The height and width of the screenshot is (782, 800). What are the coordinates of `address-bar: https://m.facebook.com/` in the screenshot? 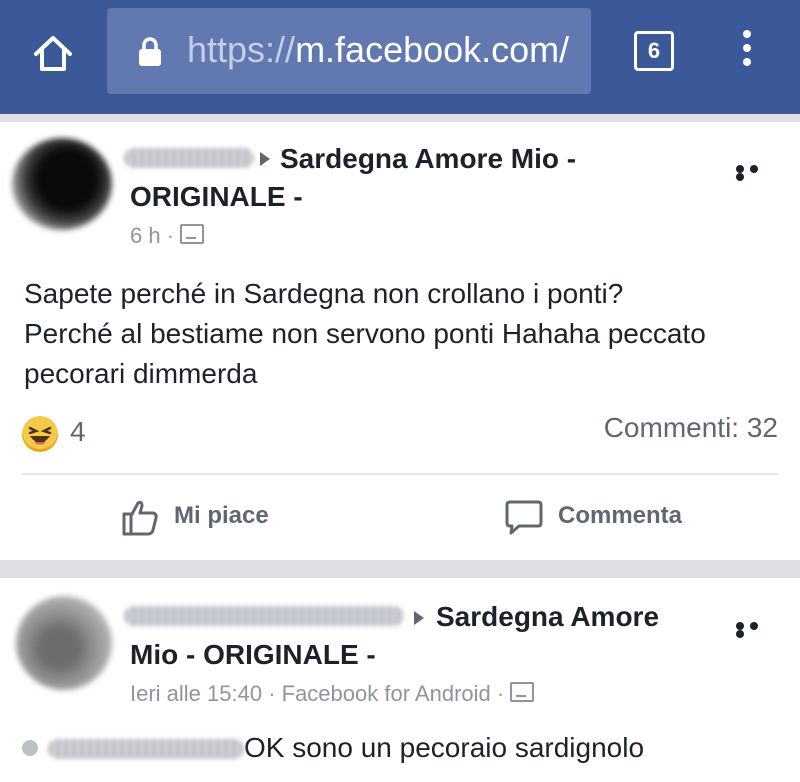 It's located at (349, 51).